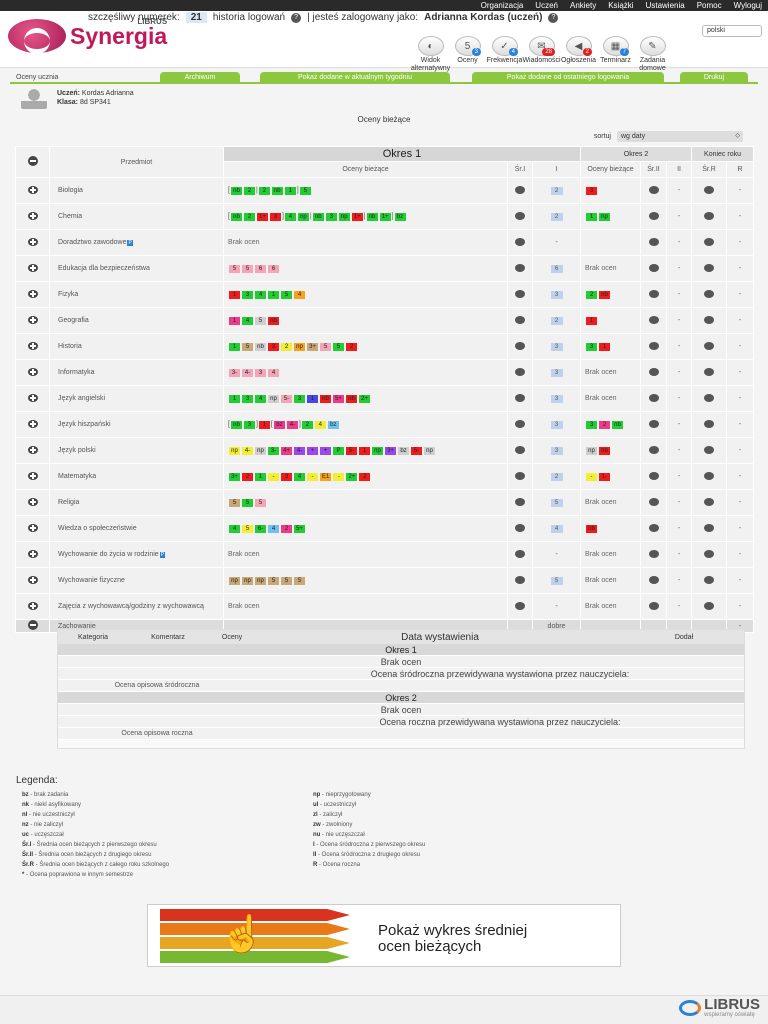 The width and height of the screenshot is (768, 1024). What do you see at coordinates (541, 54) in the screenshot?
I see `nav-button-3: ✉ 28 Wiadomości` at bounding box center [541, 54].